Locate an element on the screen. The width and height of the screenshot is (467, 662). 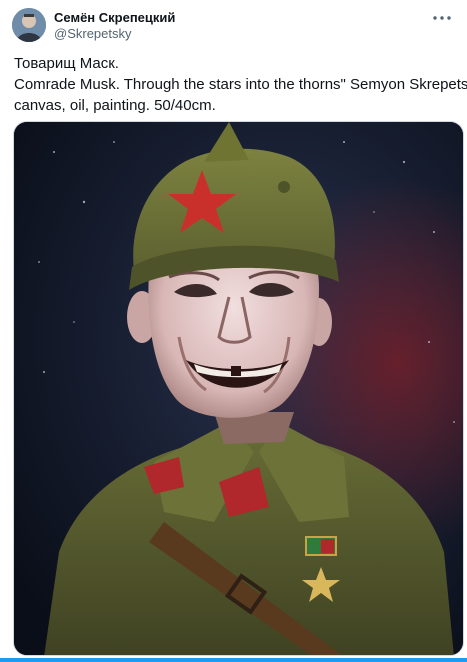
tweet-text-line: Товарищ Маск. is located at coordinates (66, 63).